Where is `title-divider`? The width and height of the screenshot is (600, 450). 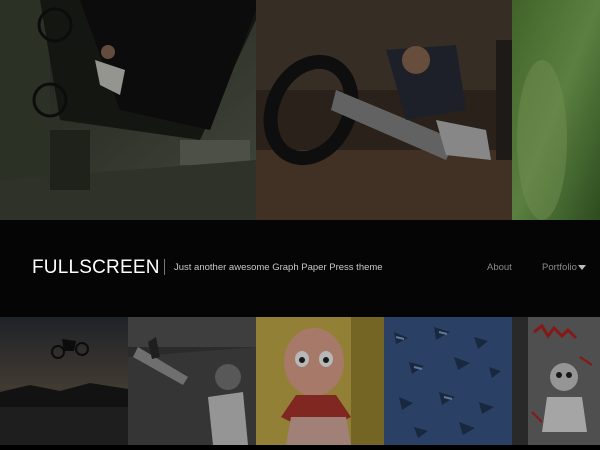
title-divider is located at coordinates (164, 267).